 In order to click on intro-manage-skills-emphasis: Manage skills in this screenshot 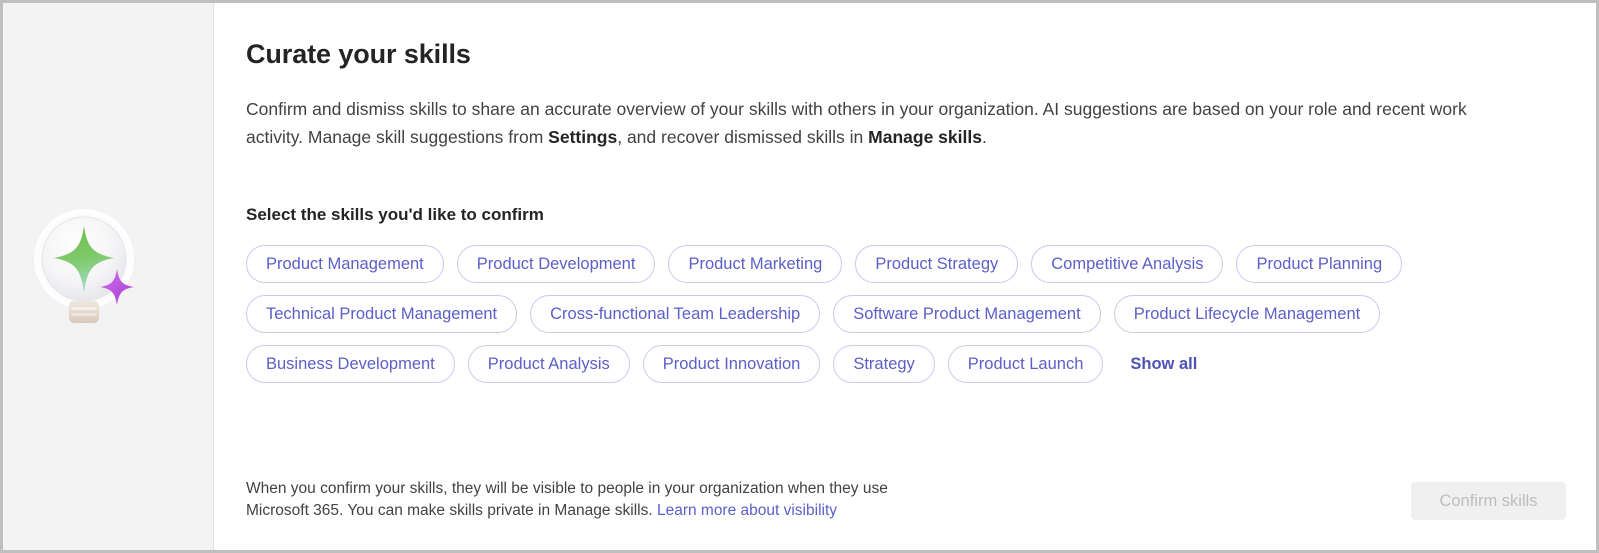, I will do `click(925, 137)`.